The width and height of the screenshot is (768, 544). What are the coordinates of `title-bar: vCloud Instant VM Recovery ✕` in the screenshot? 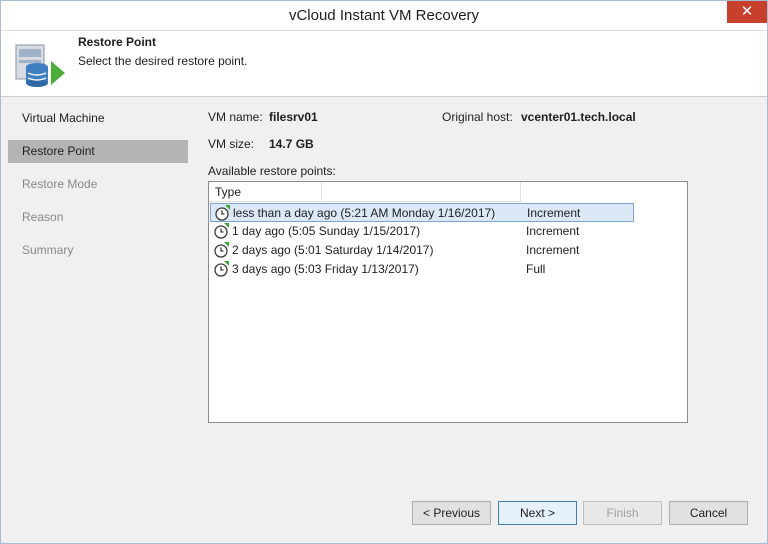 It's located at (384, 16).